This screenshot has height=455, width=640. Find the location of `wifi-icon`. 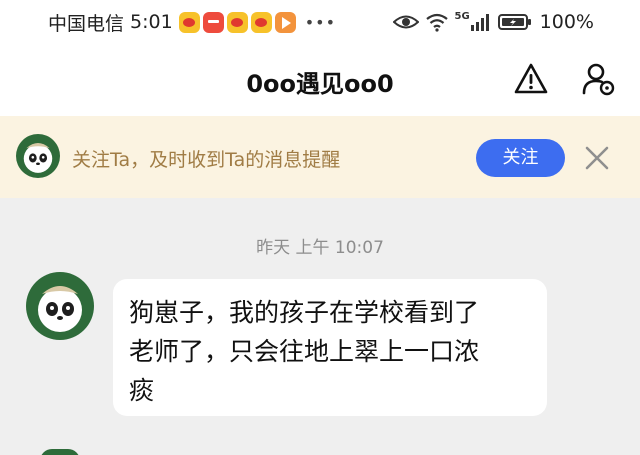

wifi-icon is located at coordinates (436, 22).